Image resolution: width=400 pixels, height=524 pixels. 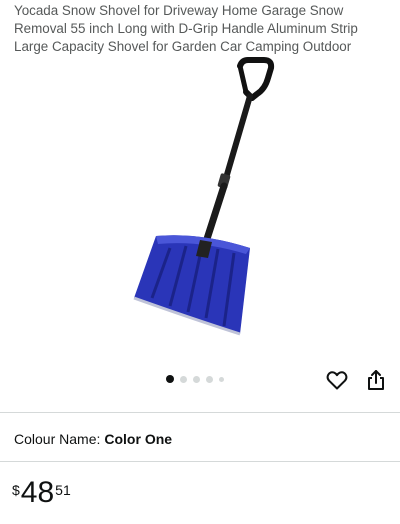 What do you see at coordinates (138, 439) in the screenshot?
I see `colour-value: Color One` at bounding box center [138, 439].